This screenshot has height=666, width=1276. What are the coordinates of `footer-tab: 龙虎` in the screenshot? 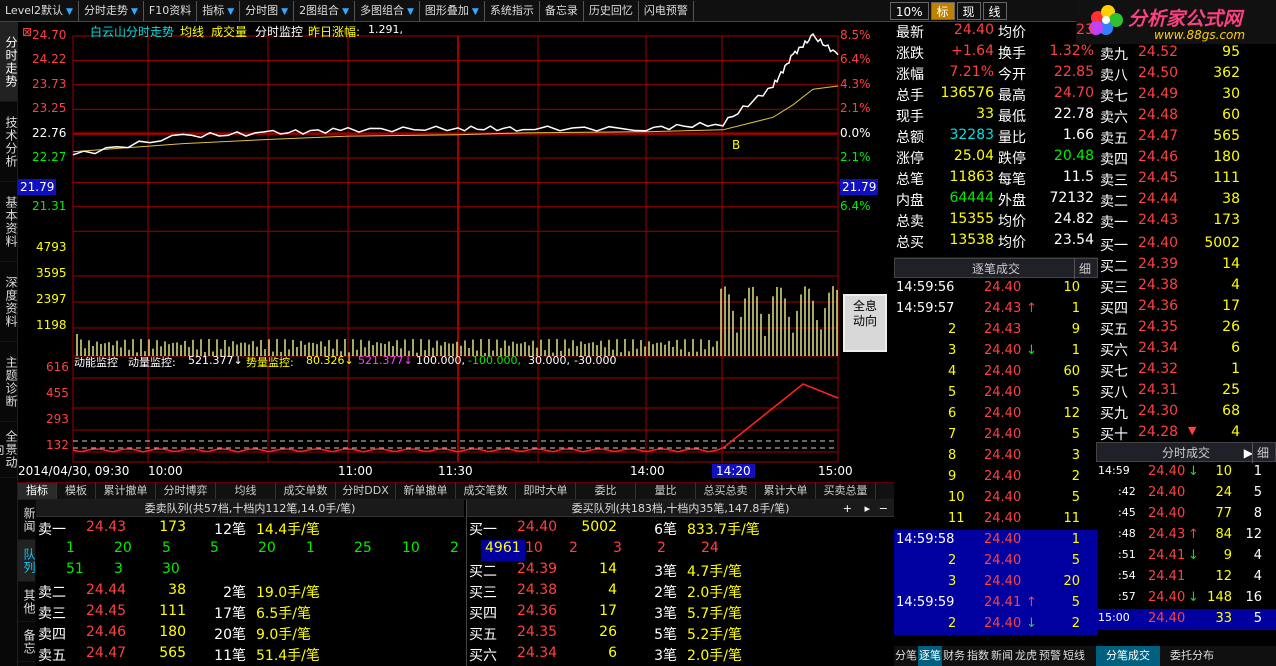 It's located at (1026, 656).